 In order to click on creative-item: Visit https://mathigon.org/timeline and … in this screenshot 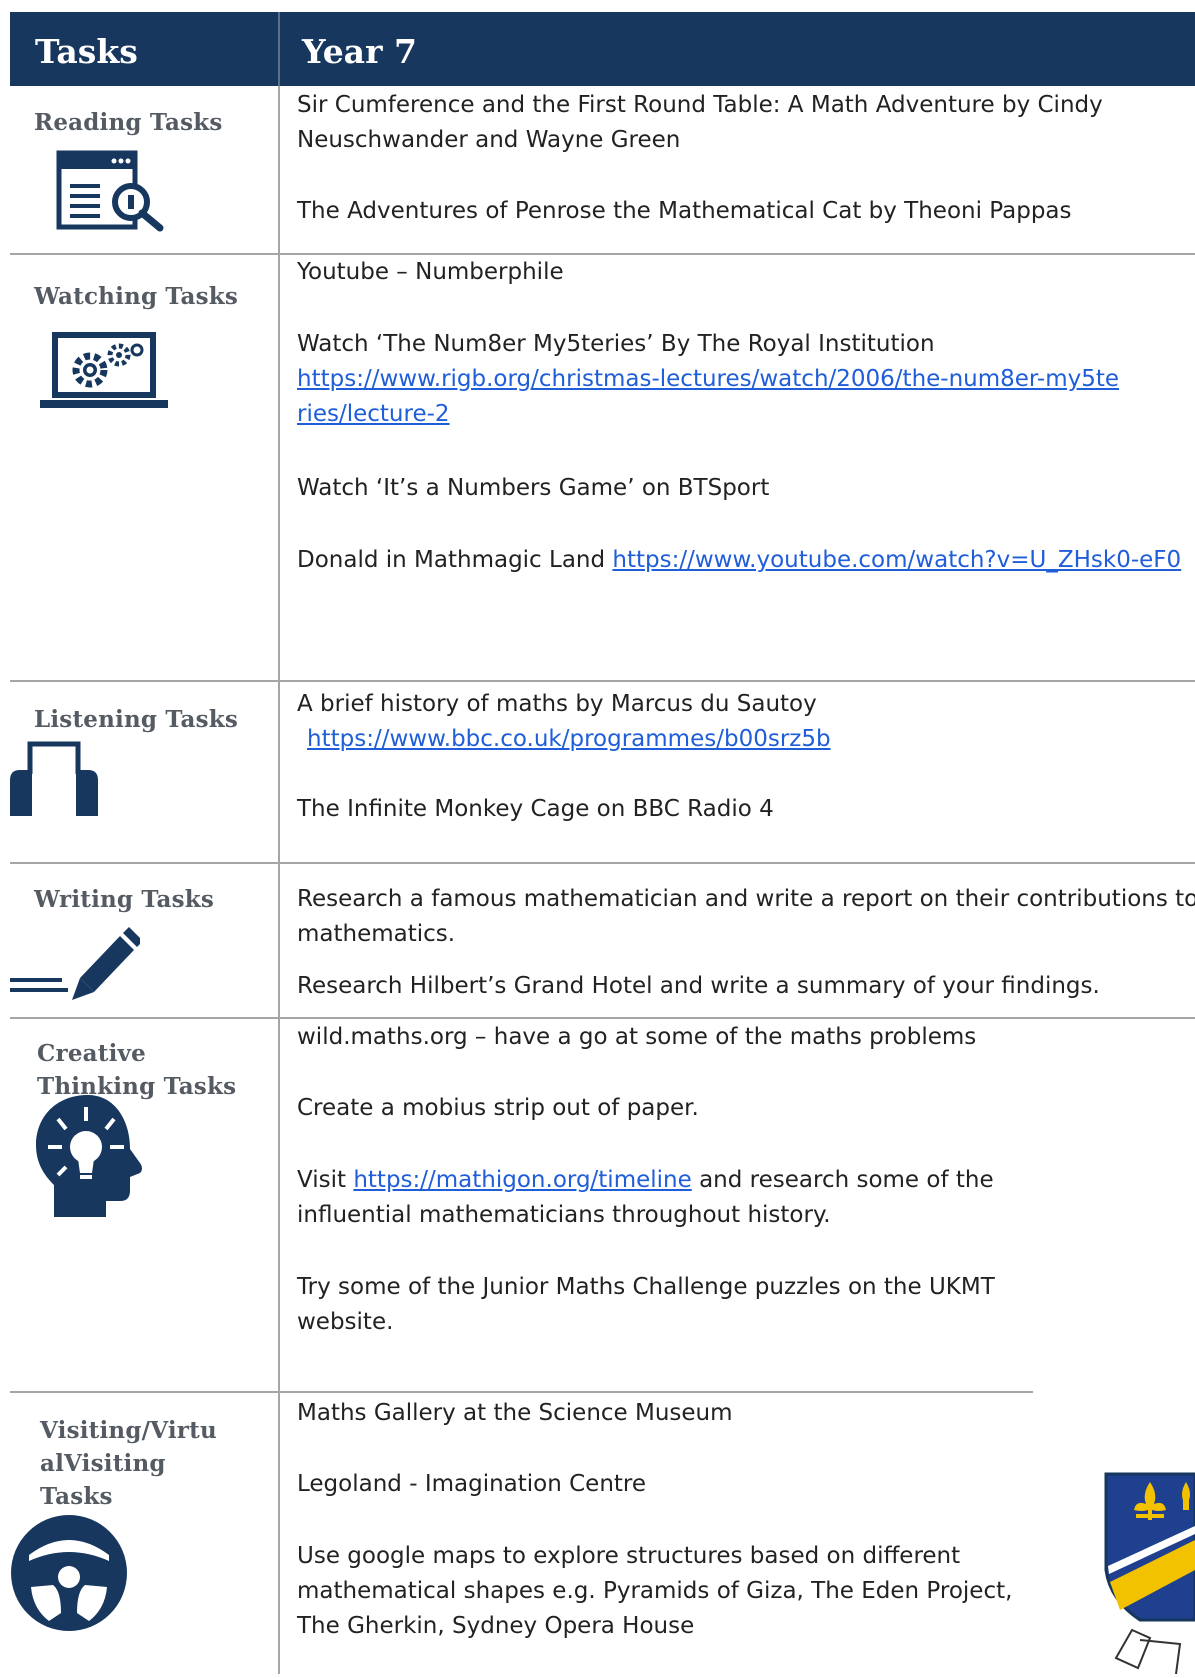, I will do `click(662, 1198)`.